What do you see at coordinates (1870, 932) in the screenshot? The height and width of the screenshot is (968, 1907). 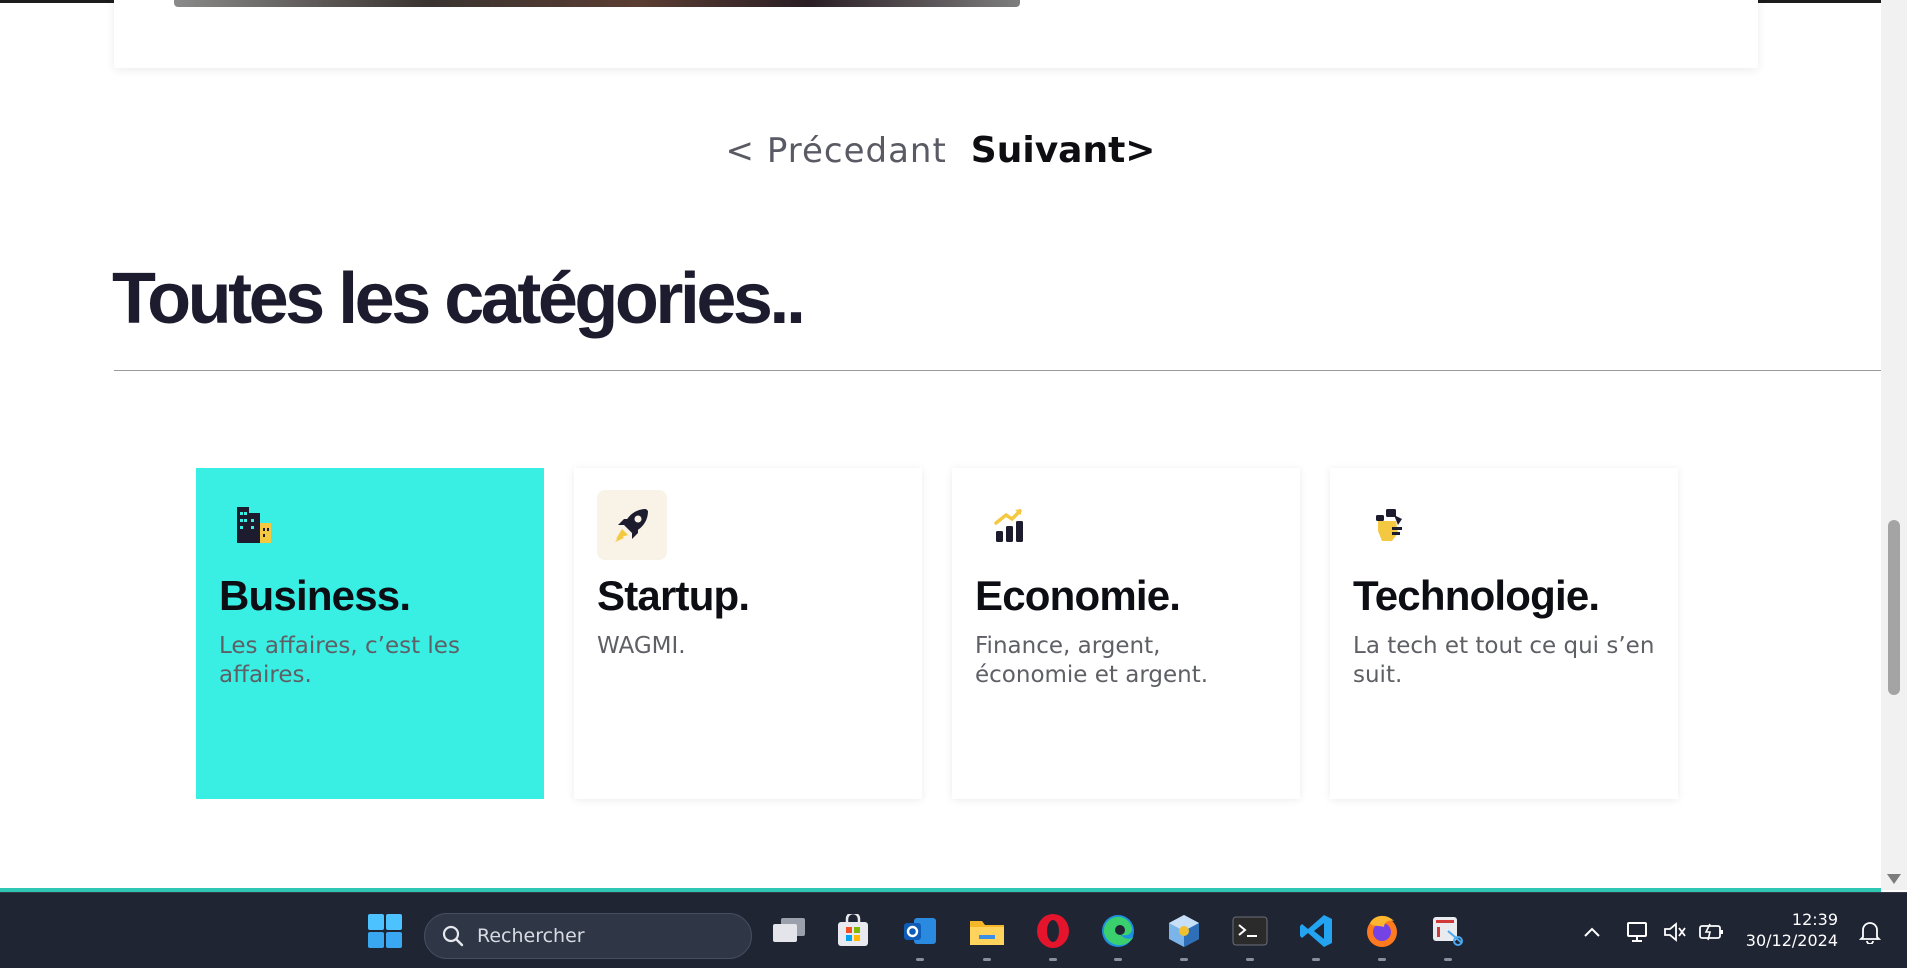 I see `notification-bell-icon` at bounding box center [1870, 932].